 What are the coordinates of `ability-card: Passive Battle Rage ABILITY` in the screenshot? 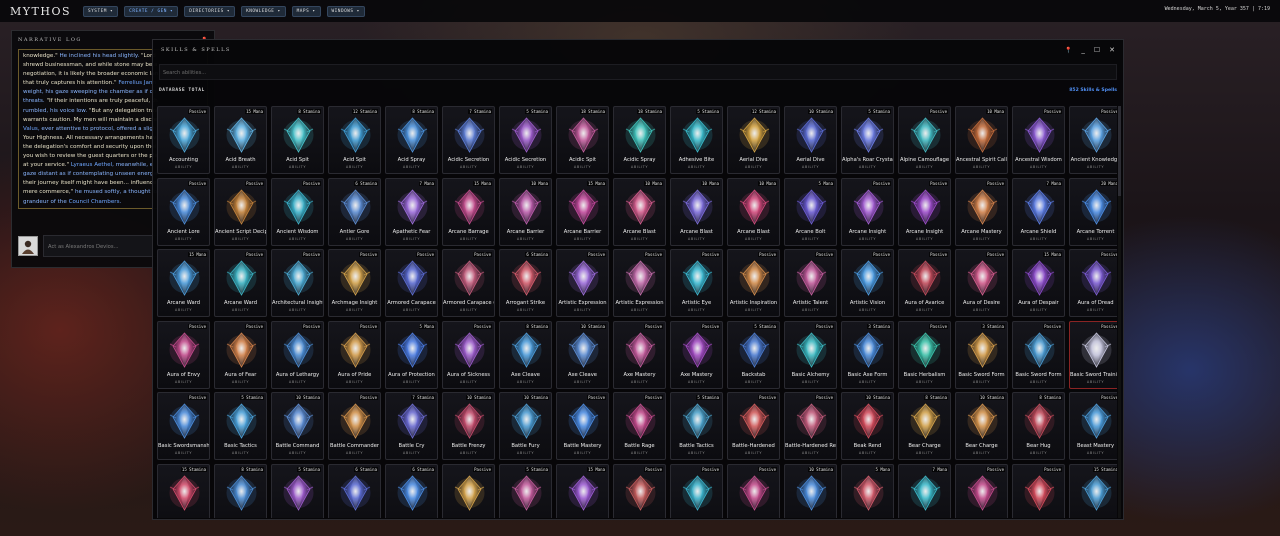 It's located at (639, 426).